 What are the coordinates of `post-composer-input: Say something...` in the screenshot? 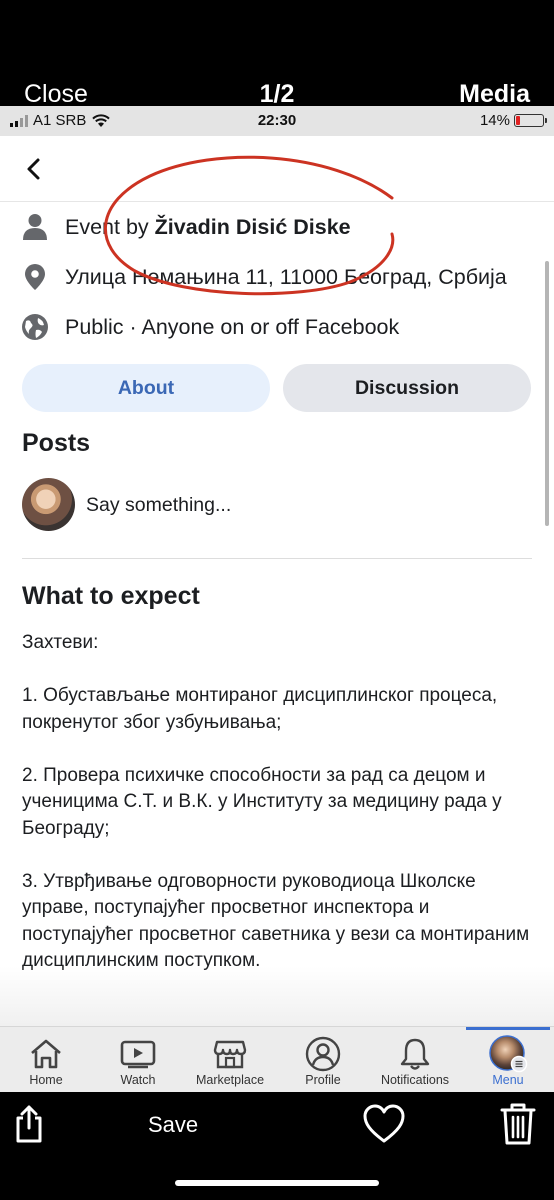 It's located at (158, 505).